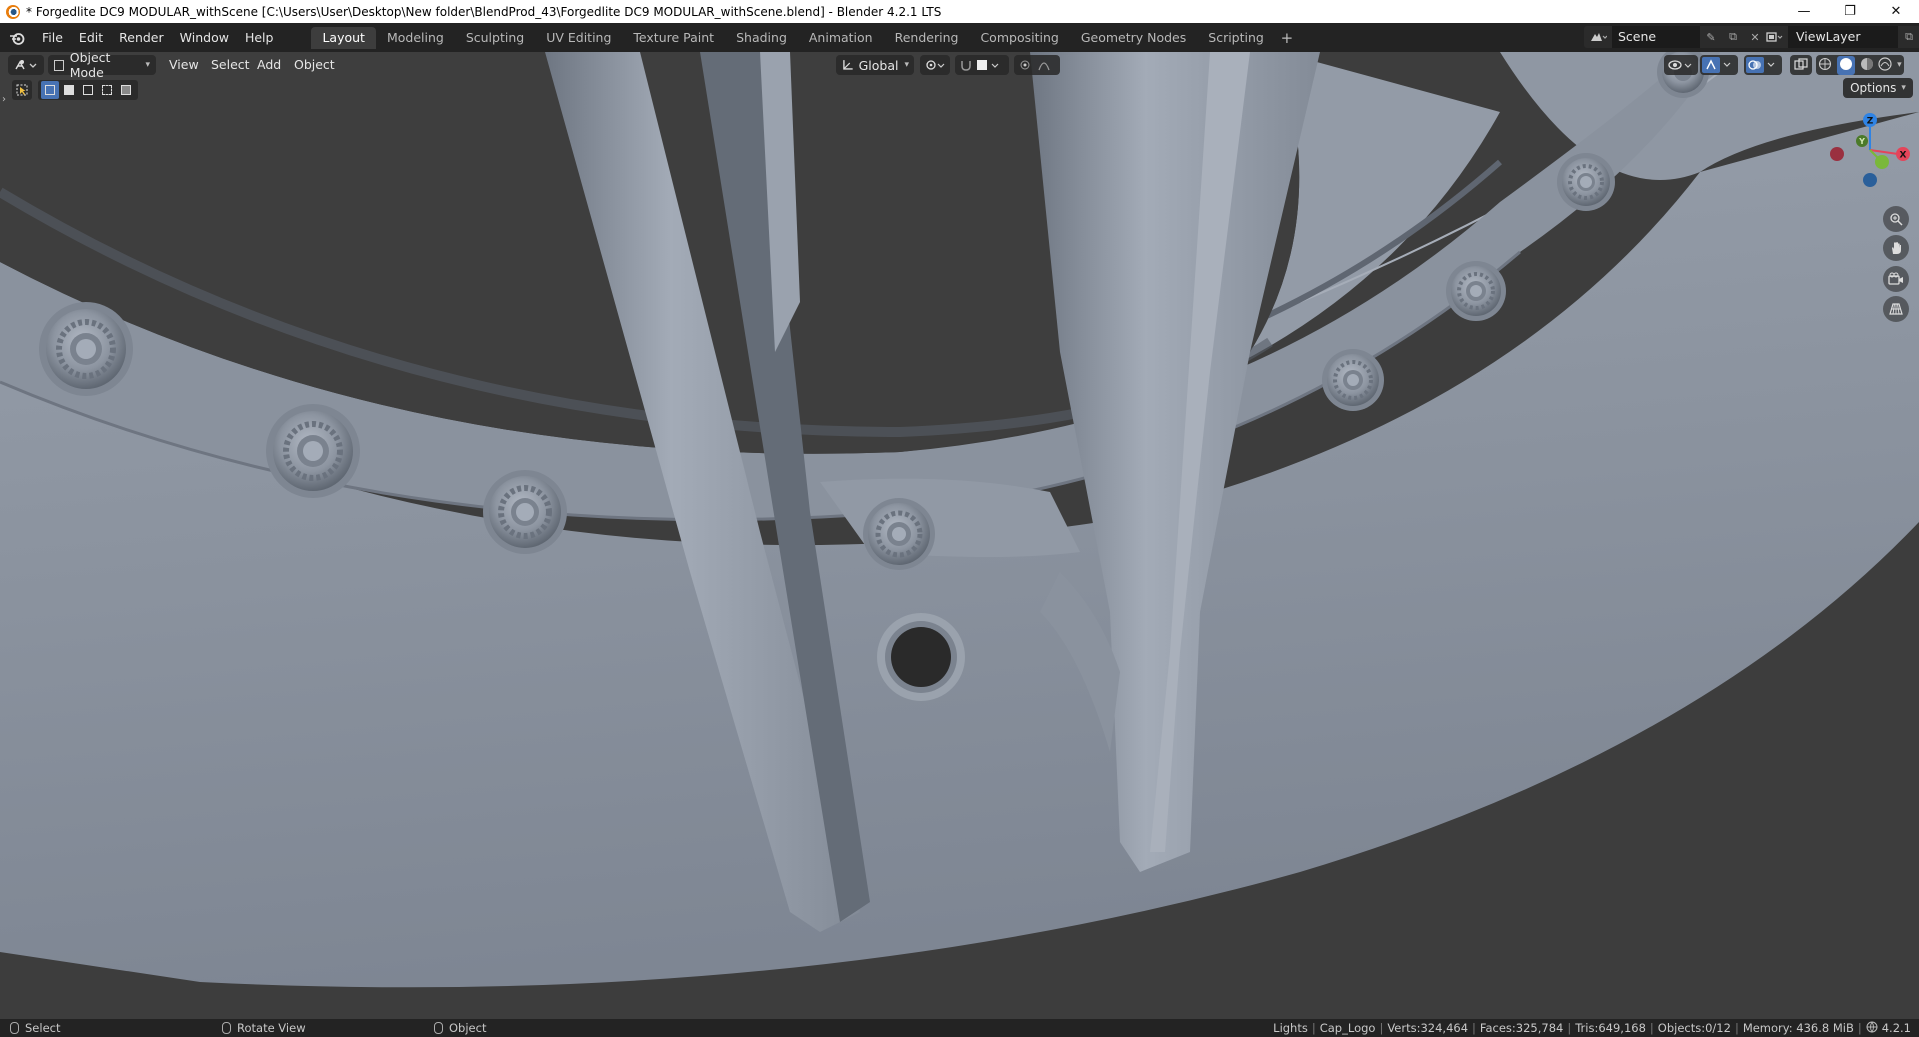  What do you see at coordinates (1711, 37) in the screenshot?
I see `pin-icon: ✎` at bounding box center [1711, 37].